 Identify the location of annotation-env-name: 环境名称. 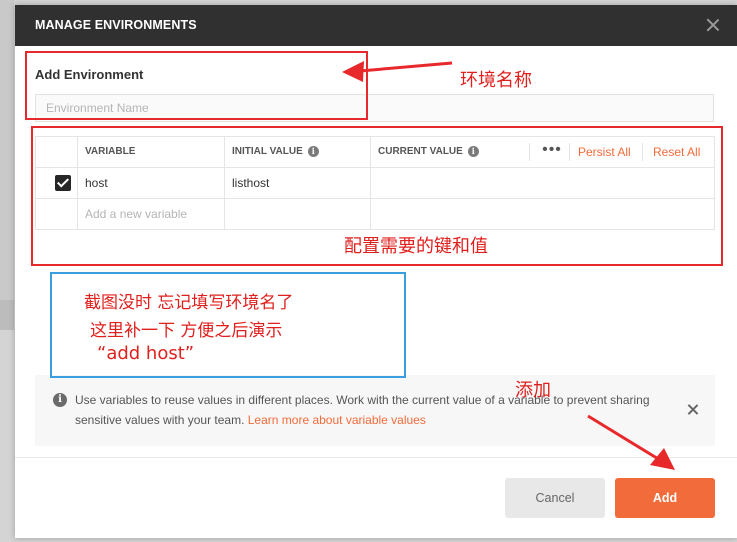
(496, 80).